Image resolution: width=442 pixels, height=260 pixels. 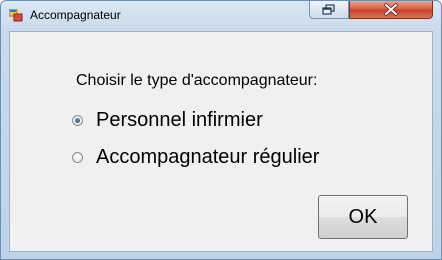 What do you see at coordinates (75, 15) in the screenshot?
I see `window-title: Accompagnateur` at bounding box center [75, 15].